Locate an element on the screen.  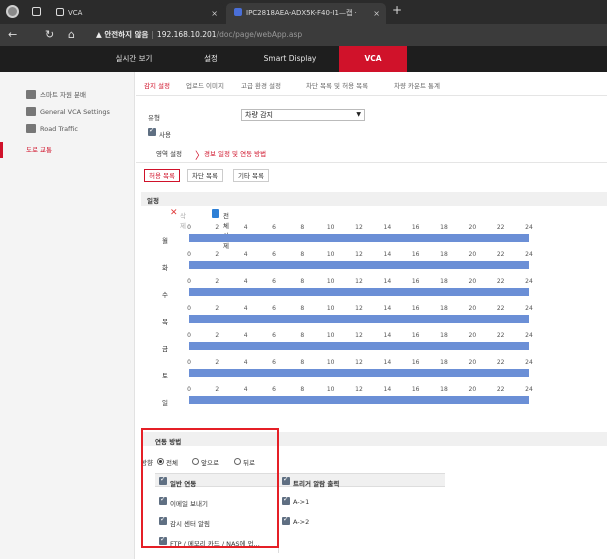
security-warning: ▲ 안전하지 않음 is located at coordinates (122, 34).